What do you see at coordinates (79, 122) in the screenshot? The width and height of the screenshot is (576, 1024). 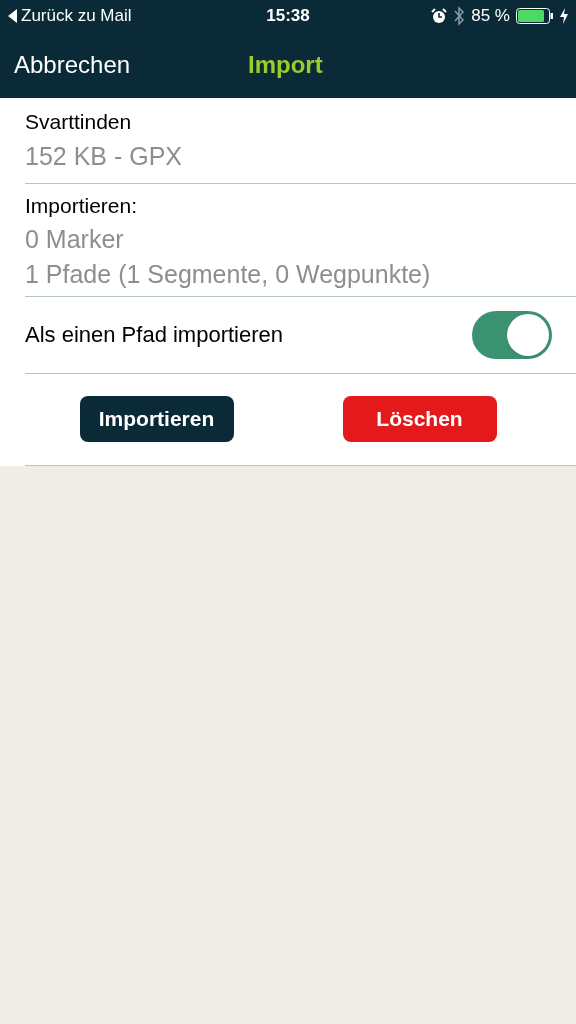 I see `file-name: Svarttinden` at bounding box center [79, 122].